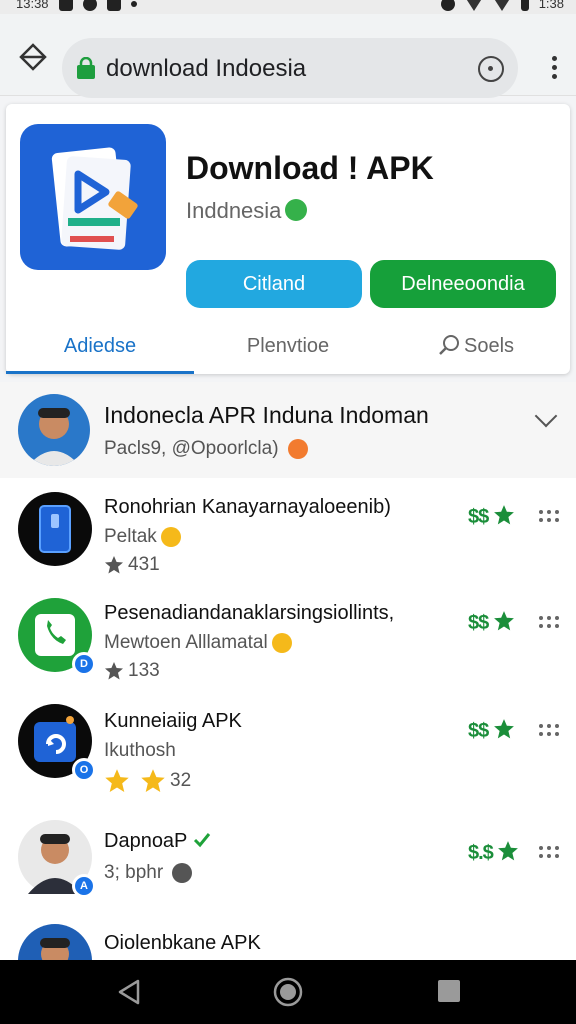  I want to click on overflow-menu-icon, so click(555, 69).